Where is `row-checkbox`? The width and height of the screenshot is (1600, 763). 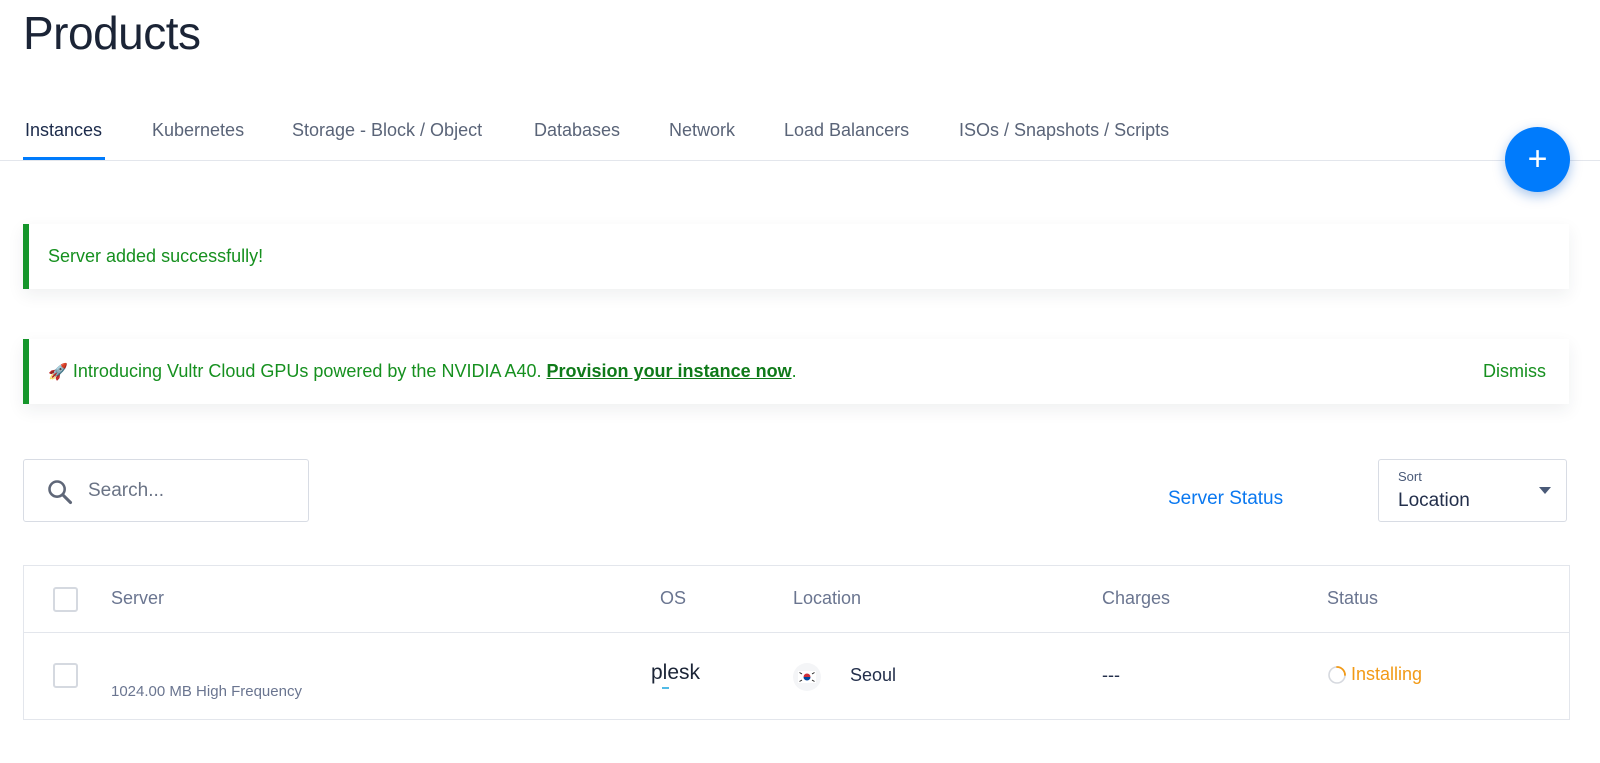 row-checkbox is located at coordinates (65, 675).